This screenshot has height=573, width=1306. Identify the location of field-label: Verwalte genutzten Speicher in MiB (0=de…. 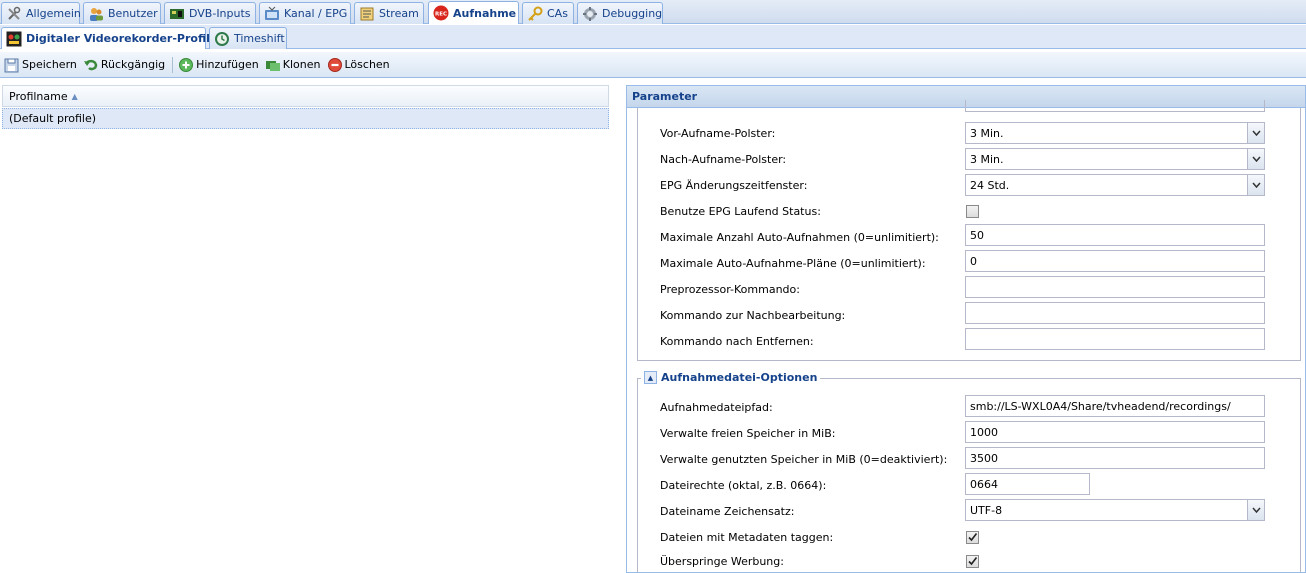
(804, 459).